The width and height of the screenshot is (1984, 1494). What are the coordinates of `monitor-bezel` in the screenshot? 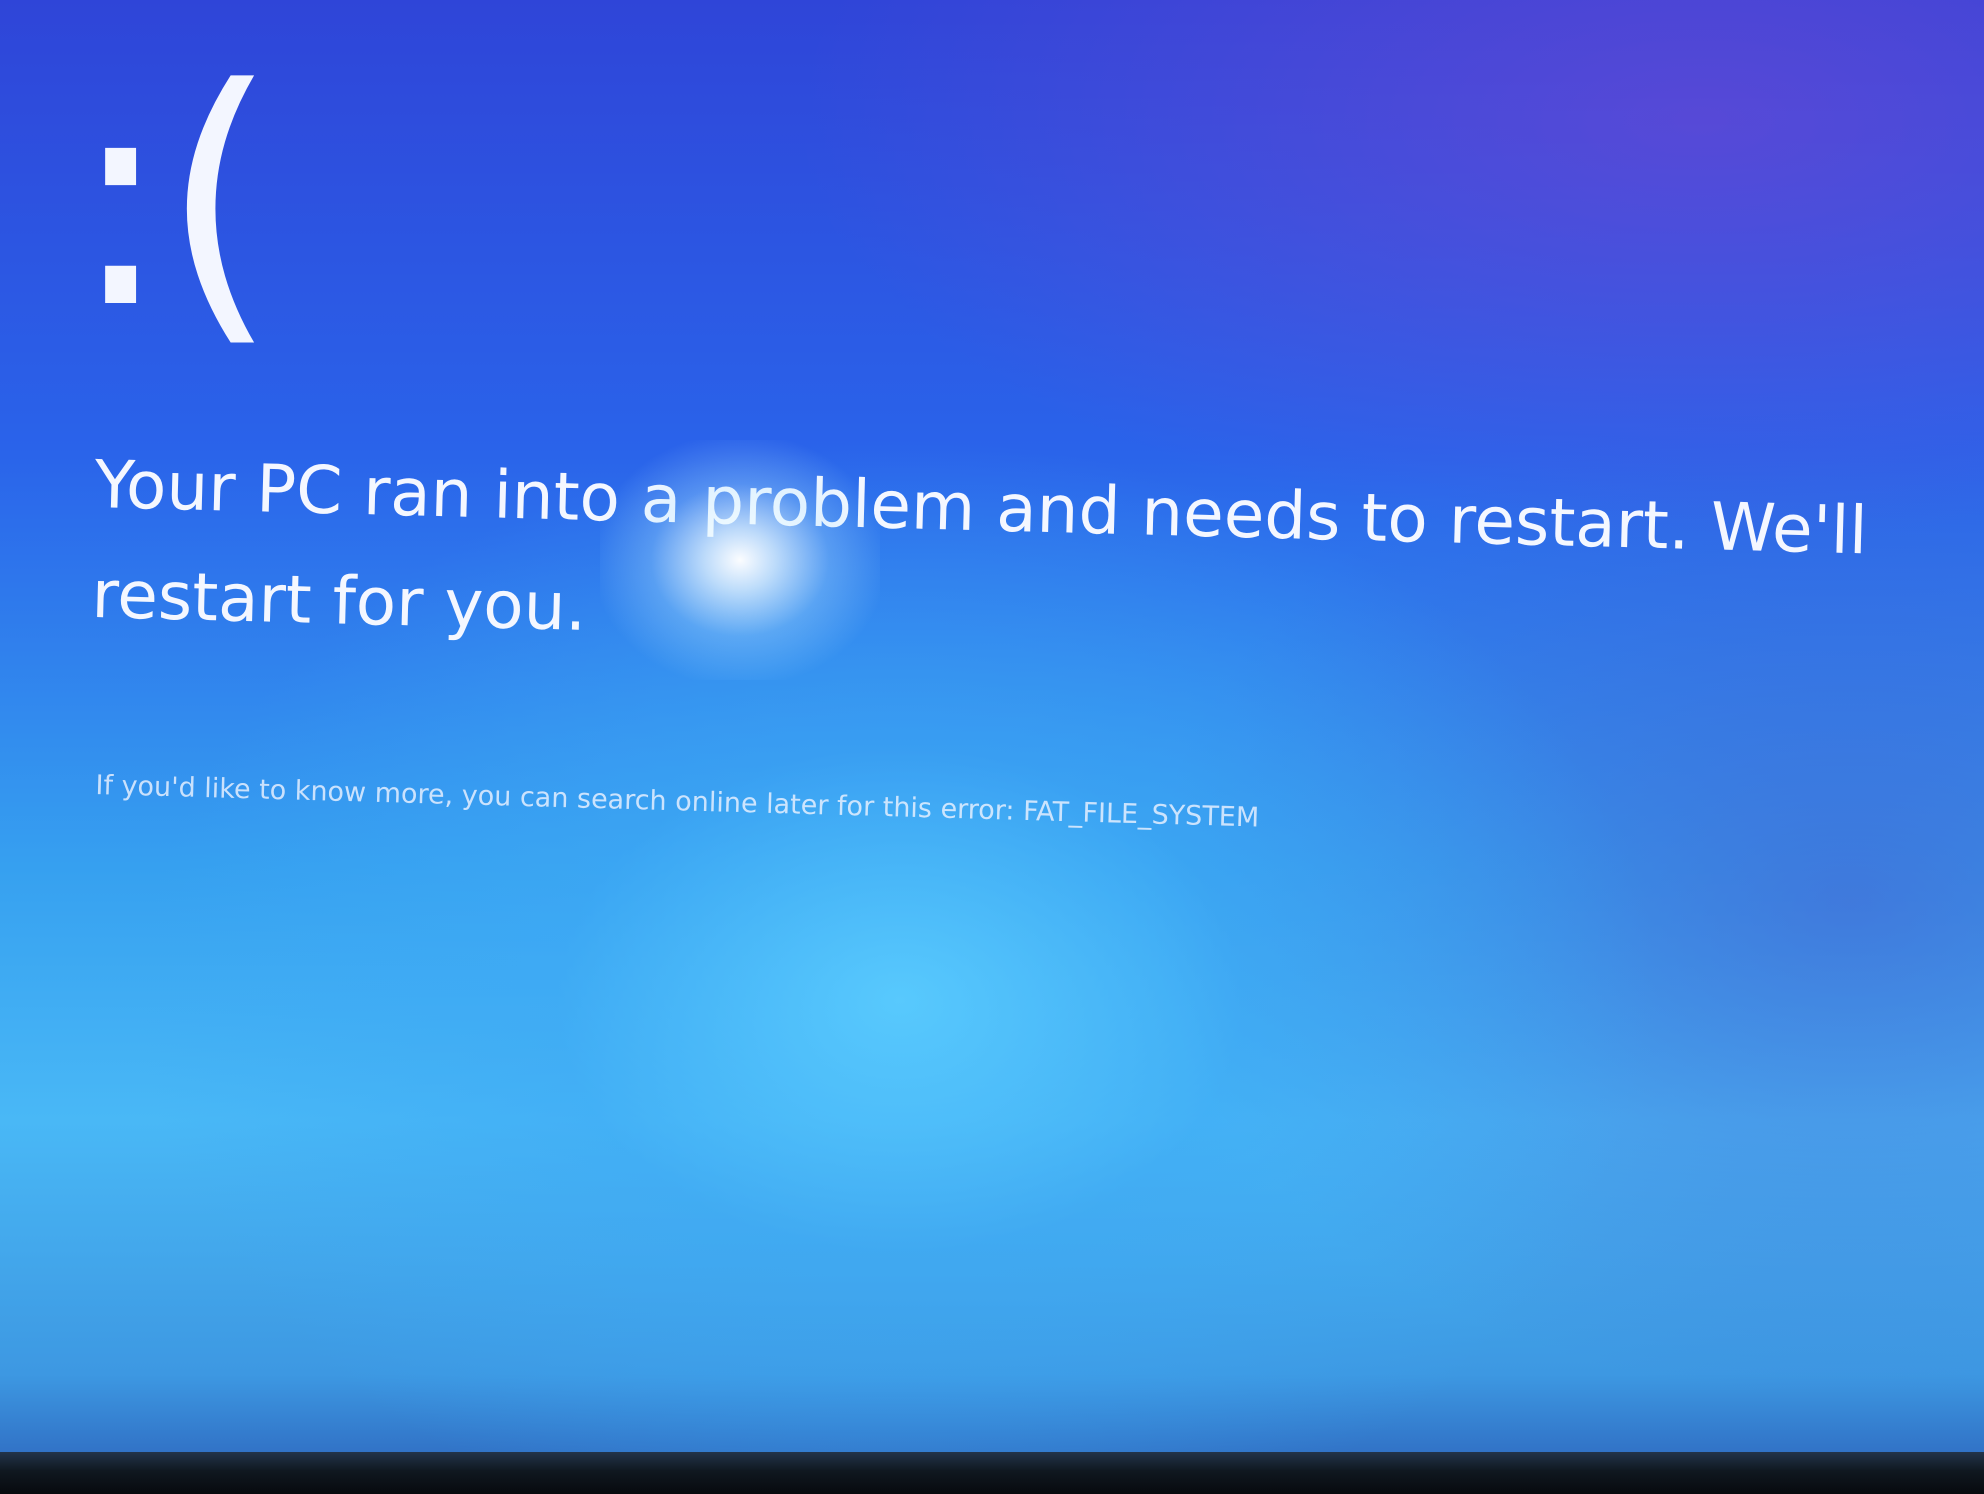 It's located at (992, 1473).